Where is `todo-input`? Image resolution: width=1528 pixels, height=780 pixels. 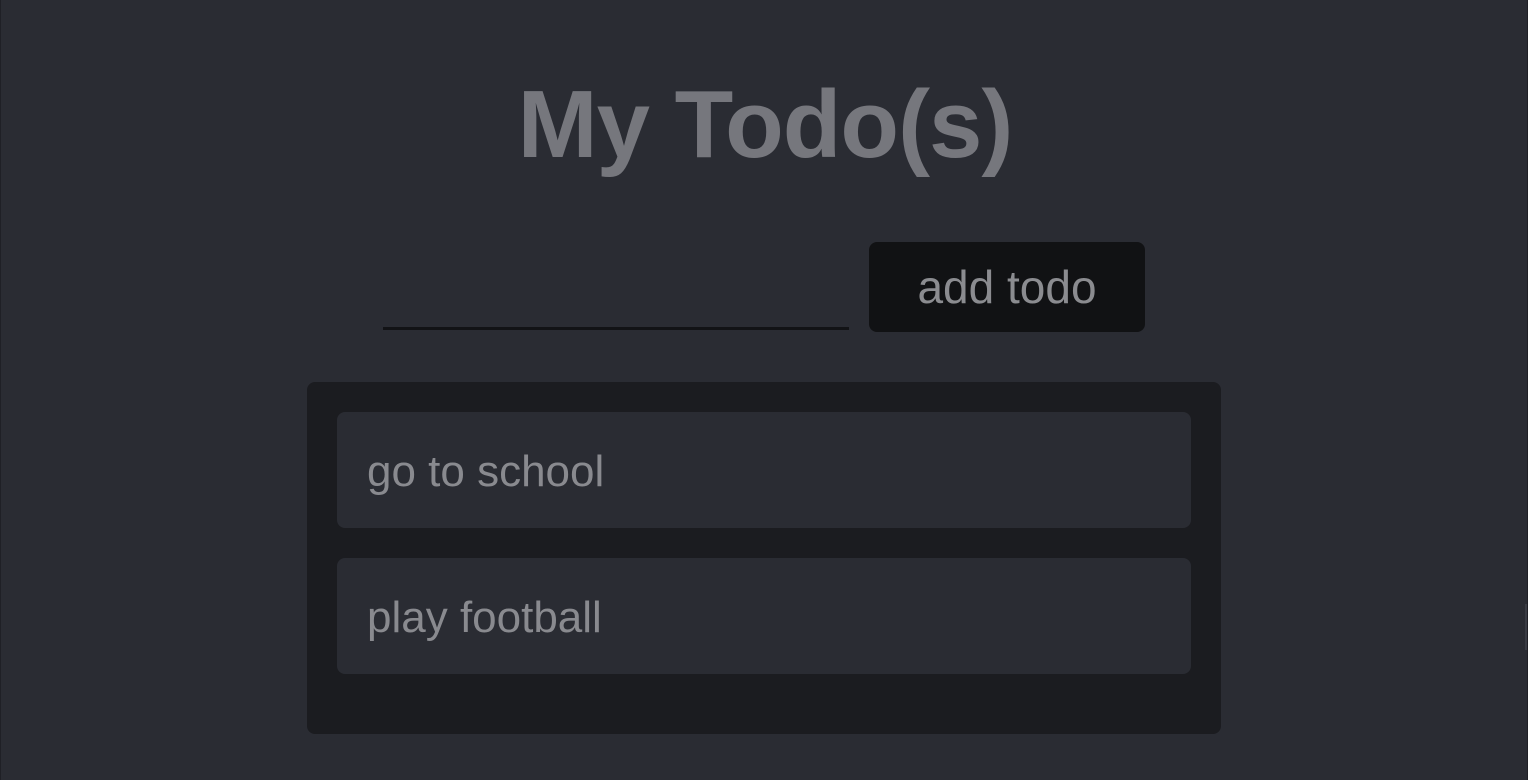
todo-input is located at coordinates (616, 296).